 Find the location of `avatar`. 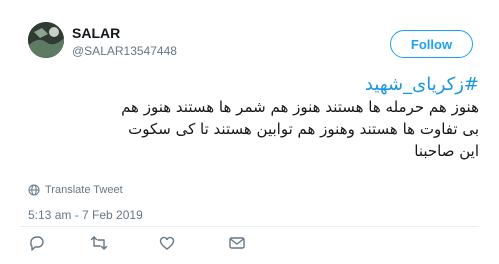

avatar is located at coordinates (46, 40).